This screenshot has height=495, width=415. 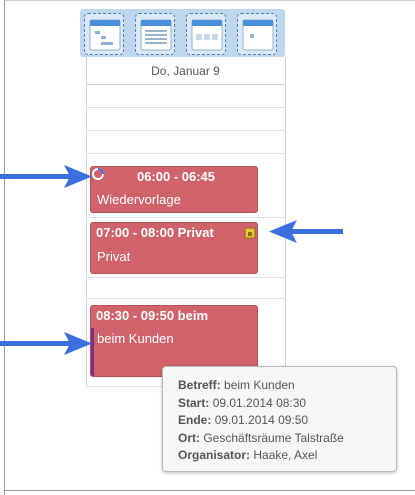 I want to click on week-calendar-icon, so click(x=258, y=35).